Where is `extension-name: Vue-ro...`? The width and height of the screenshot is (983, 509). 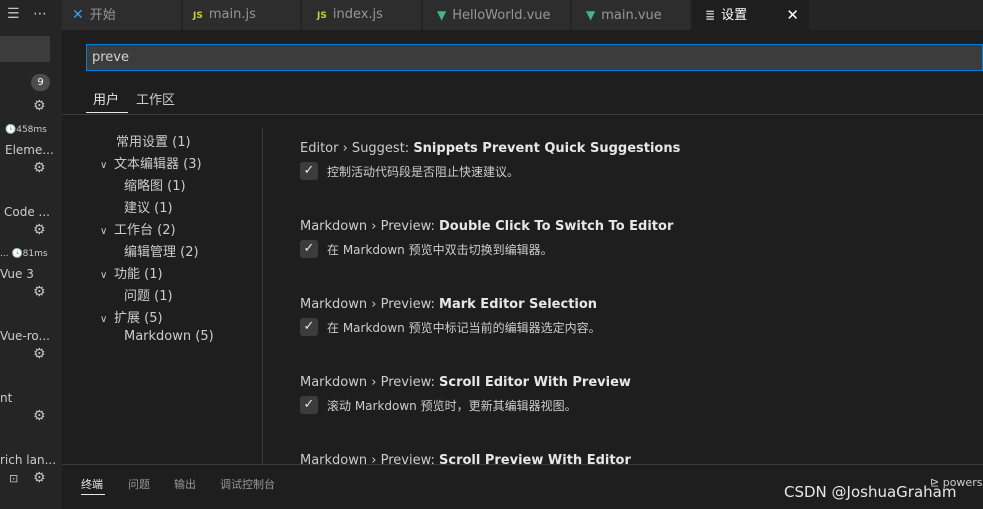 extension-name: Vue-ro... is located at coordinates (25, 336).